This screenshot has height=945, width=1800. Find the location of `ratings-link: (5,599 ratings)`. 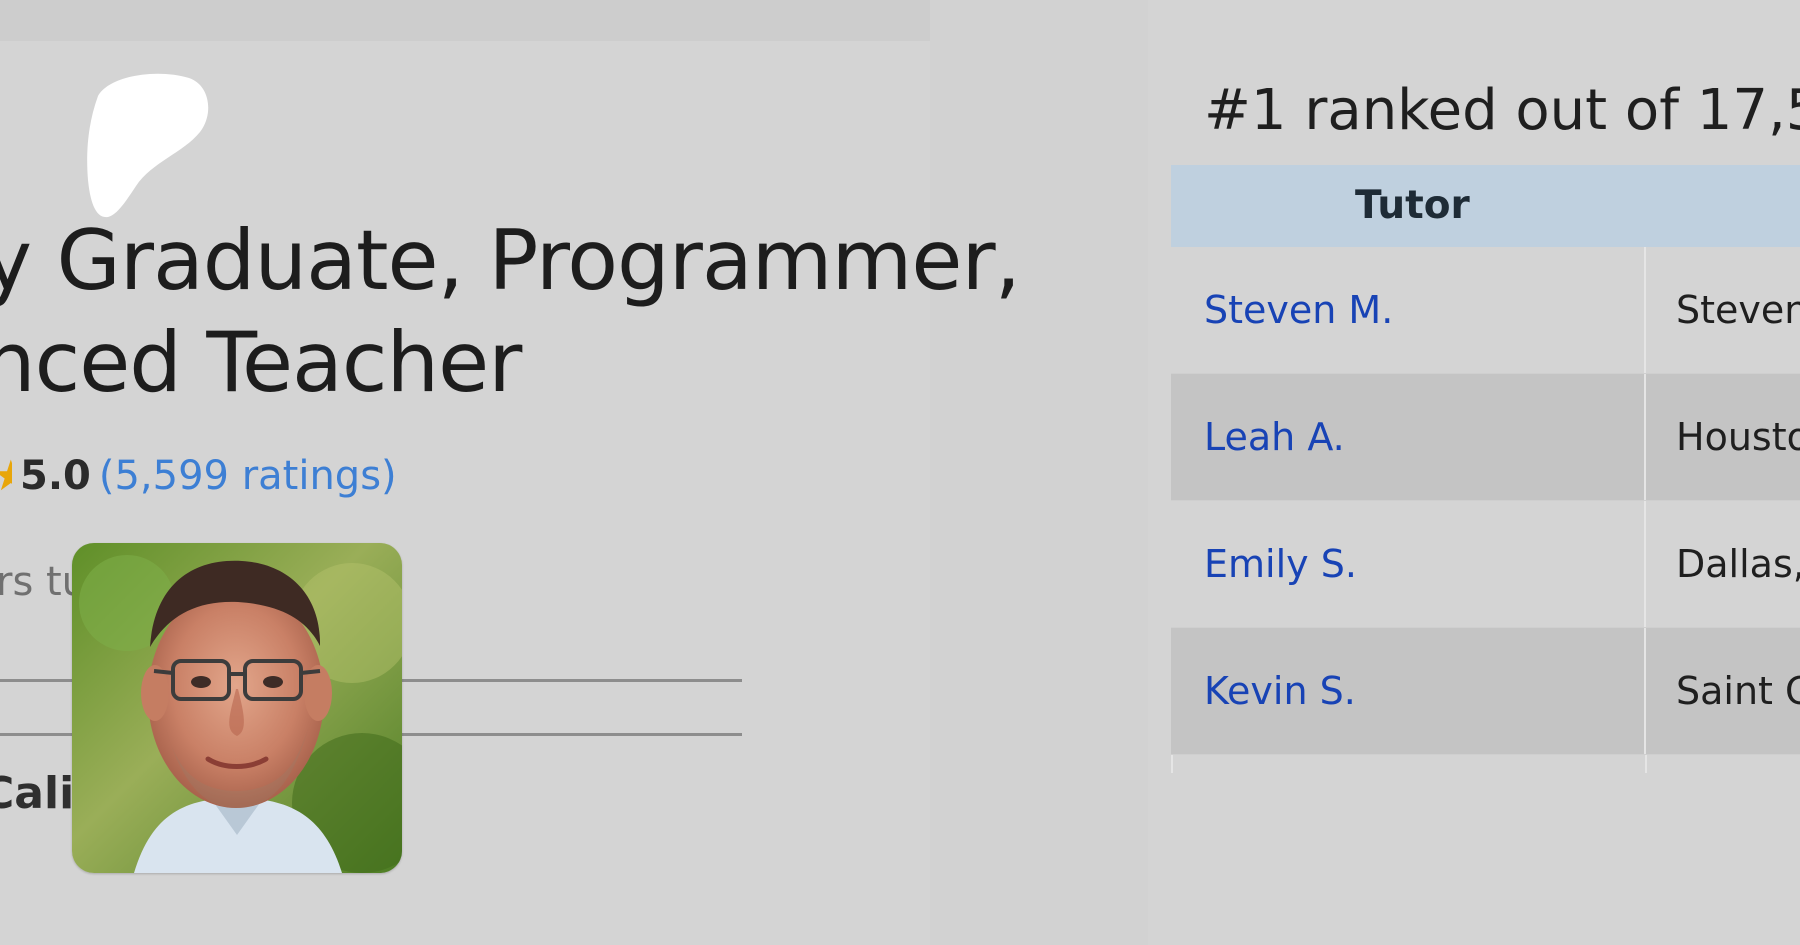

ratings-link: (5,599 ratings) is located at coordinates (248, 476).